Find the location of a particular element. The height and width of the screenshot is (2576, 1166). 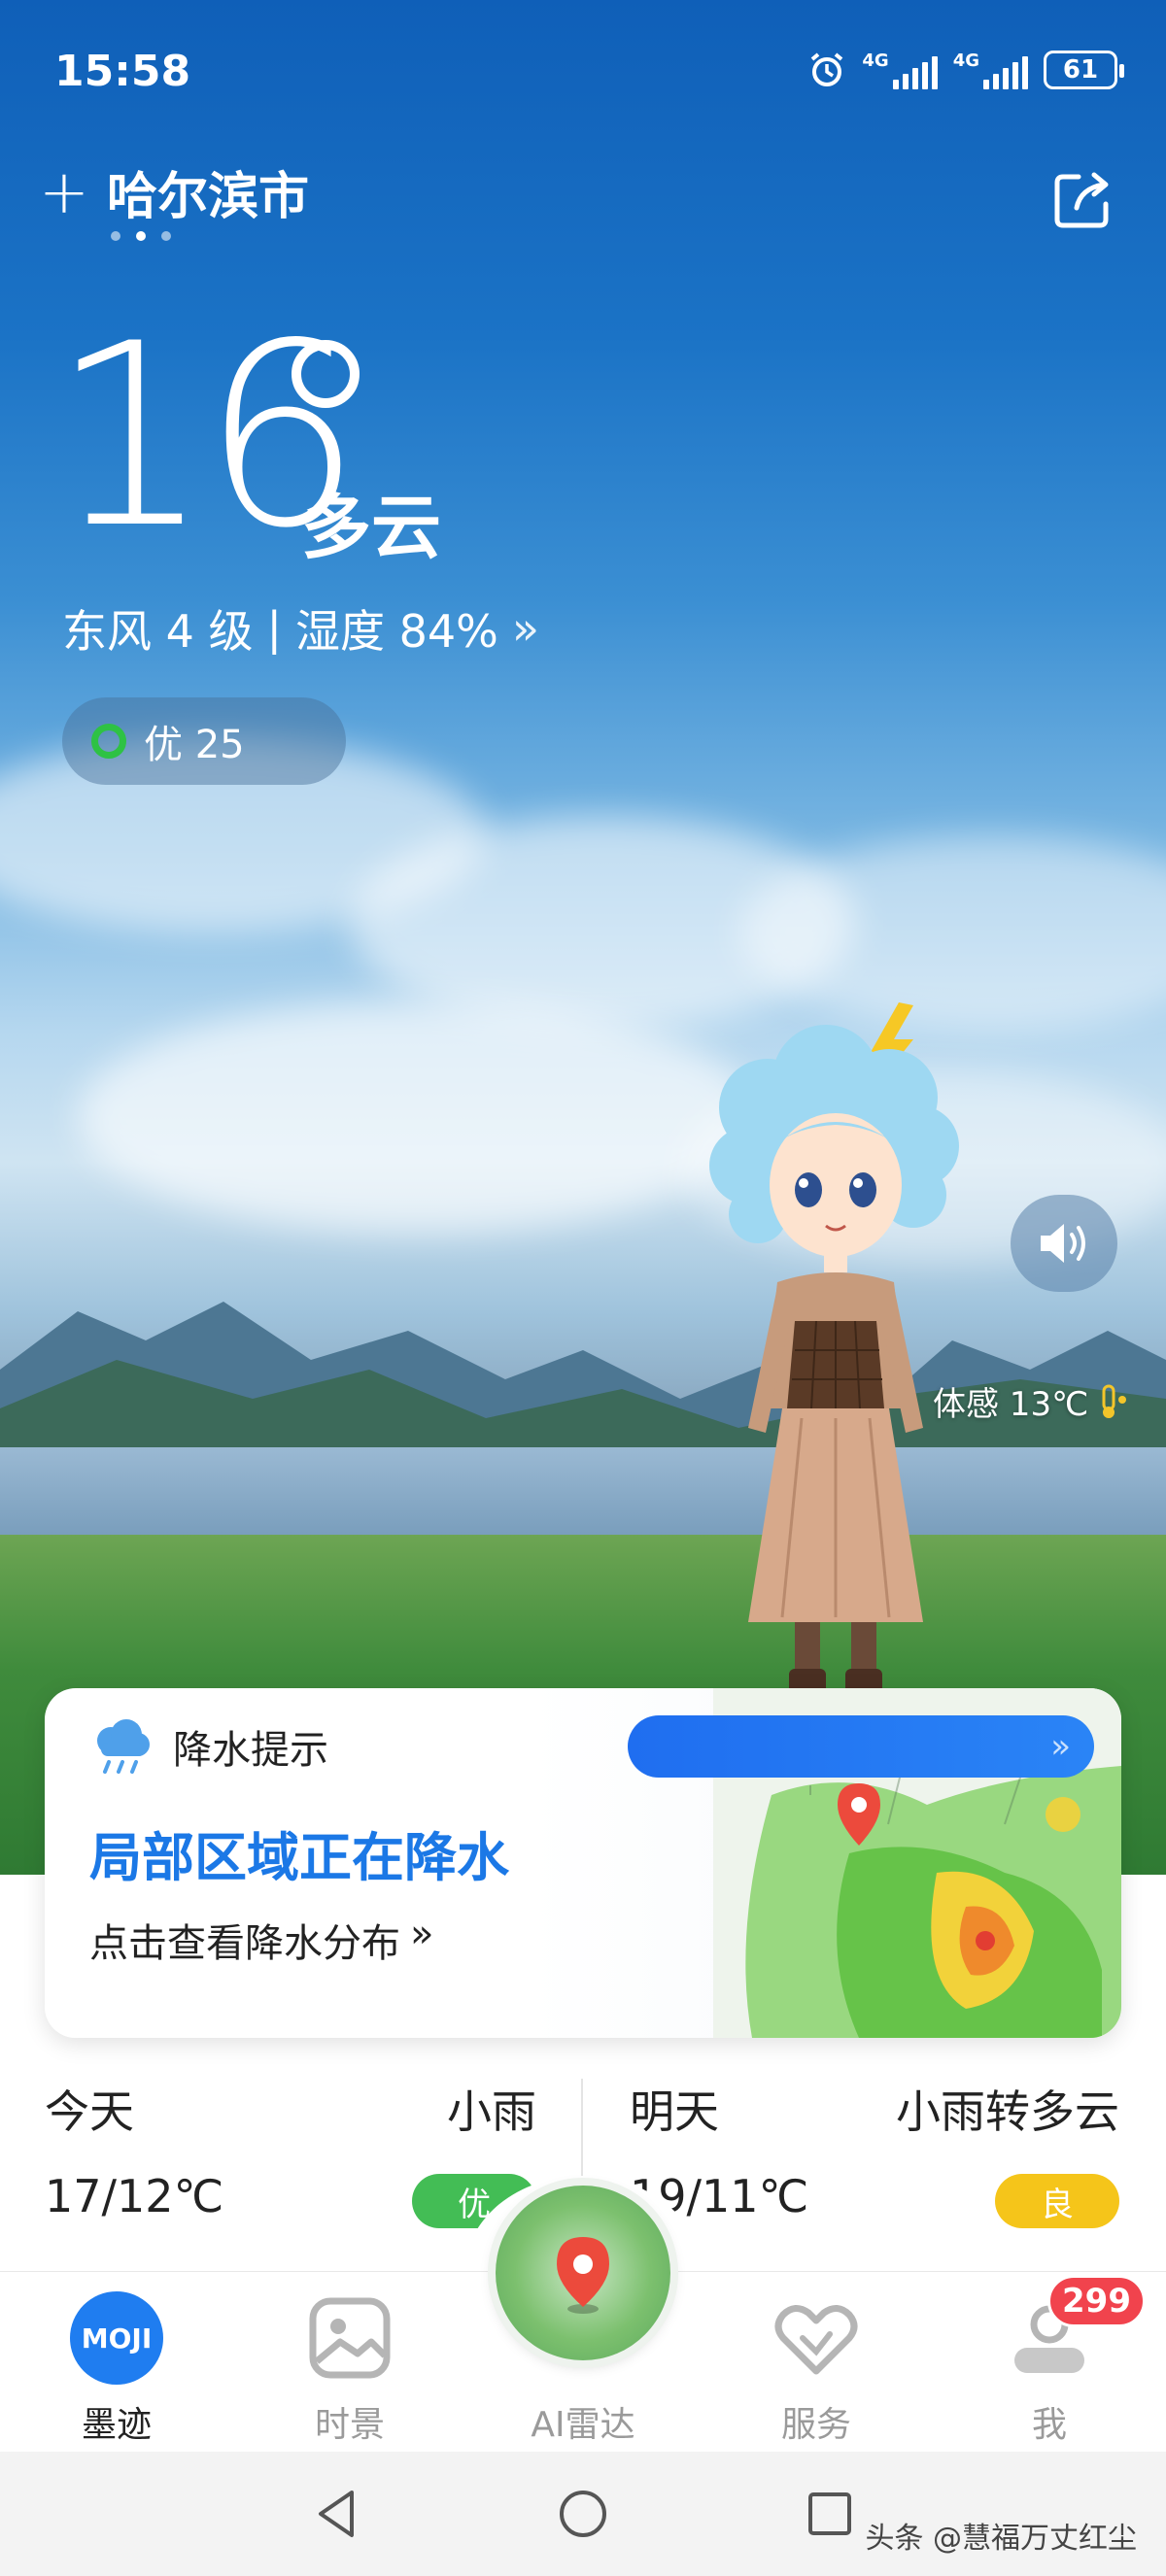

chevron-right-icon: » is located at coordinates (422, 1934).